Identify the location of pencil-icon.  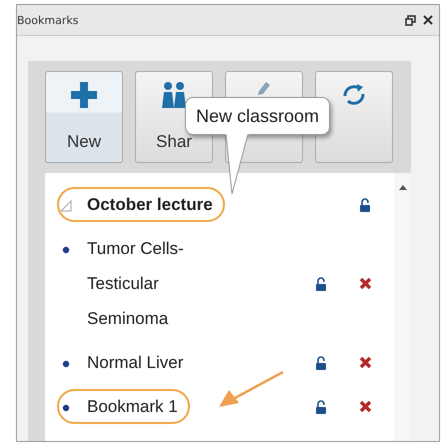
(264, 88).